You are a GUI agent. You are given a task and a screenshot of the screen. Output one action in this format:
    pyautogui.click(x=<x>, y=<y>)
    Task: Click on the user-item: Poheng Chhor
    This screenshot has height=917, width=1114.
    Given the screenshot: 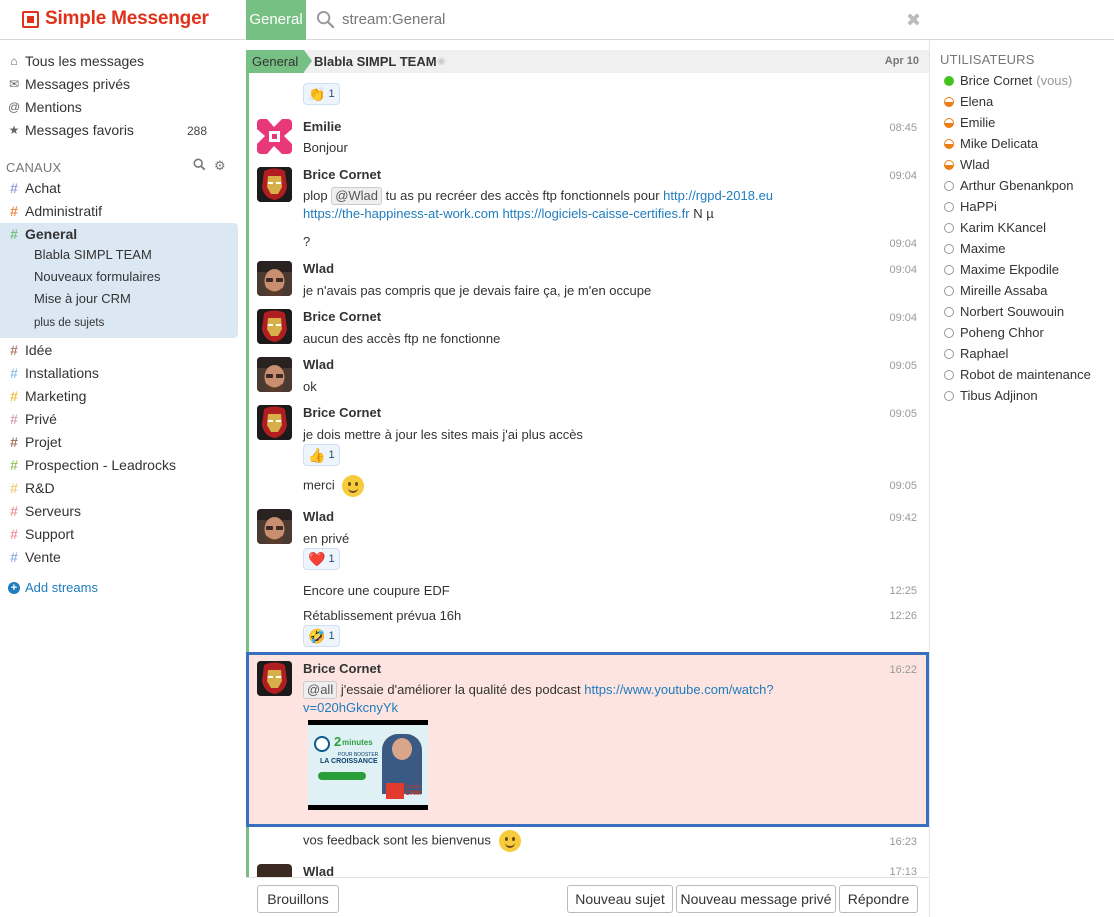 What is the action you would take?
    pyautogui.click(x=994, y=332)
    